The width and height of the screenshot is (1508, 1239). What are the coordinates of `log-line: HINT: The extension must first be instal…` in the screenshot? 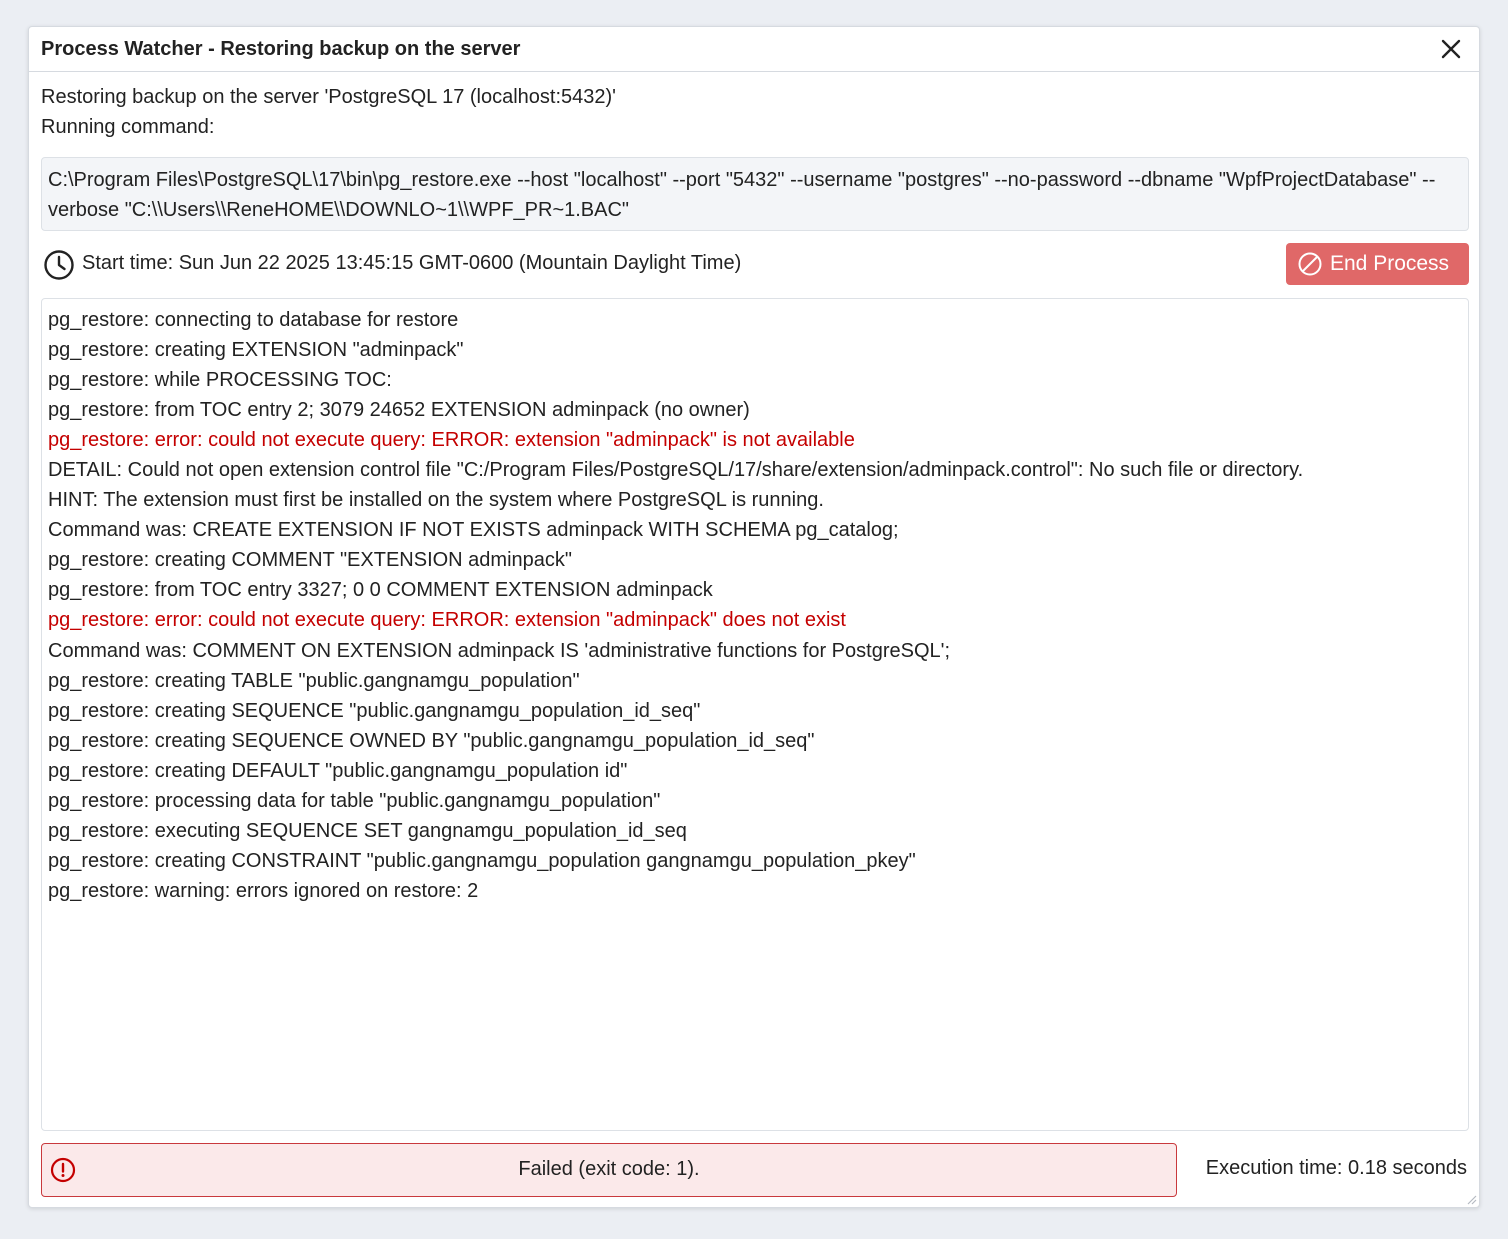 It's located at (436, 500).